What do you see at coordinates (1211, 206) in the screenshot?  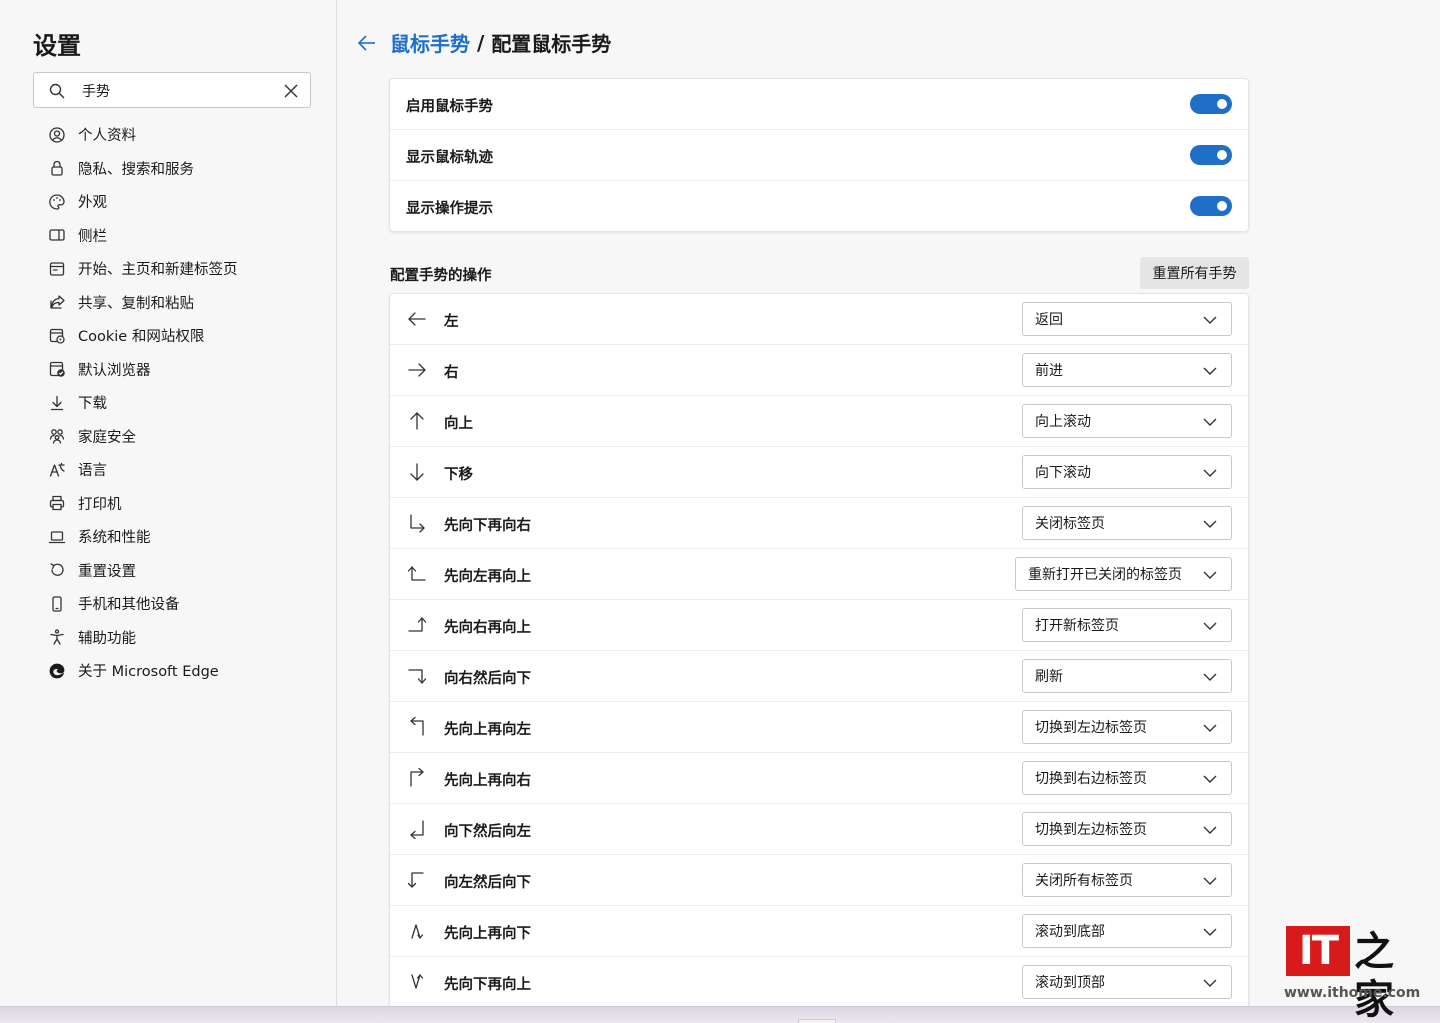 I see `show-hints-toggle` at bounding box center [1211, 206].